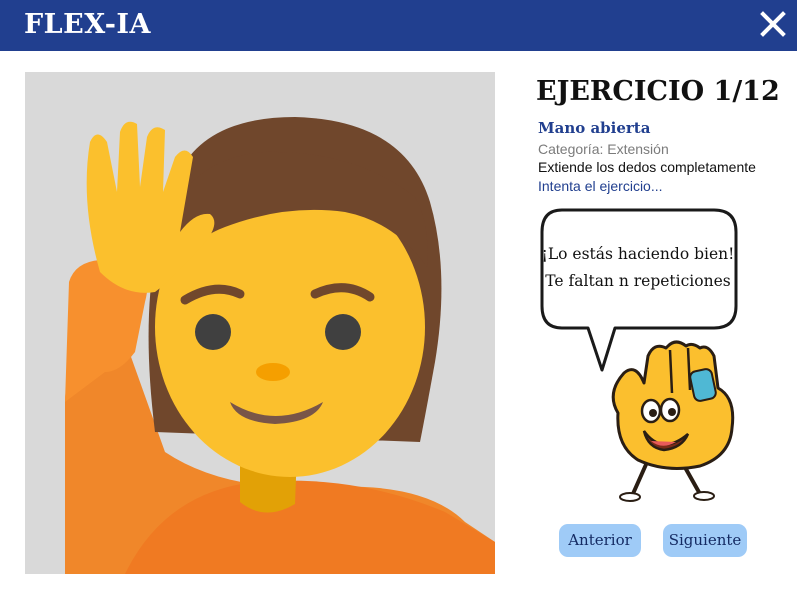 The height and width of the screenshot is (600, 797). What do you see at coordinates (603, 149) in the screenshot?
I see `exercise-category: Categoría: Extensión` at bounding box center [603, 149].